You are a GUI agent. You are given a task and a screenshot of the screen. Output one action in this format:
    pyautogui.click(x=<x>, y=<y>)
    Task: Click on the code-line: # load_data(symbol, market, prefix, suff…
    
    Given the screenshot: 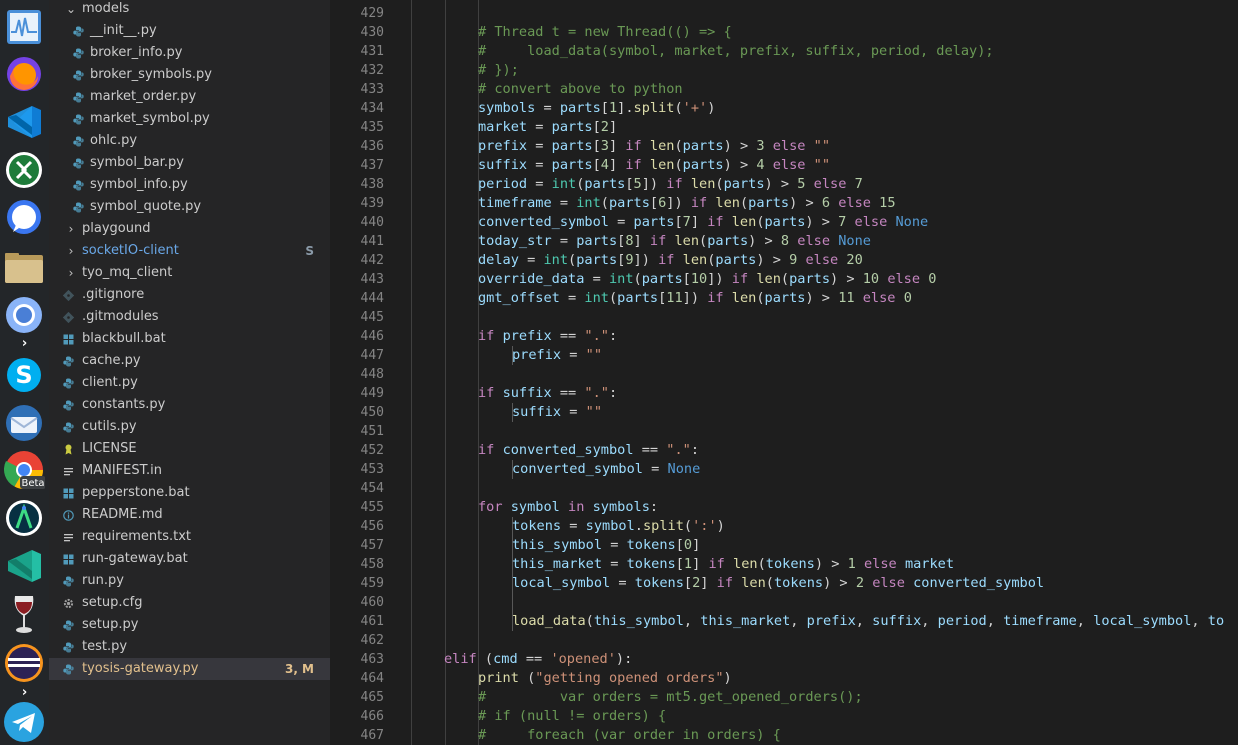 What is the action you would take?
    pyautogui.click(x=736, y=51)
    